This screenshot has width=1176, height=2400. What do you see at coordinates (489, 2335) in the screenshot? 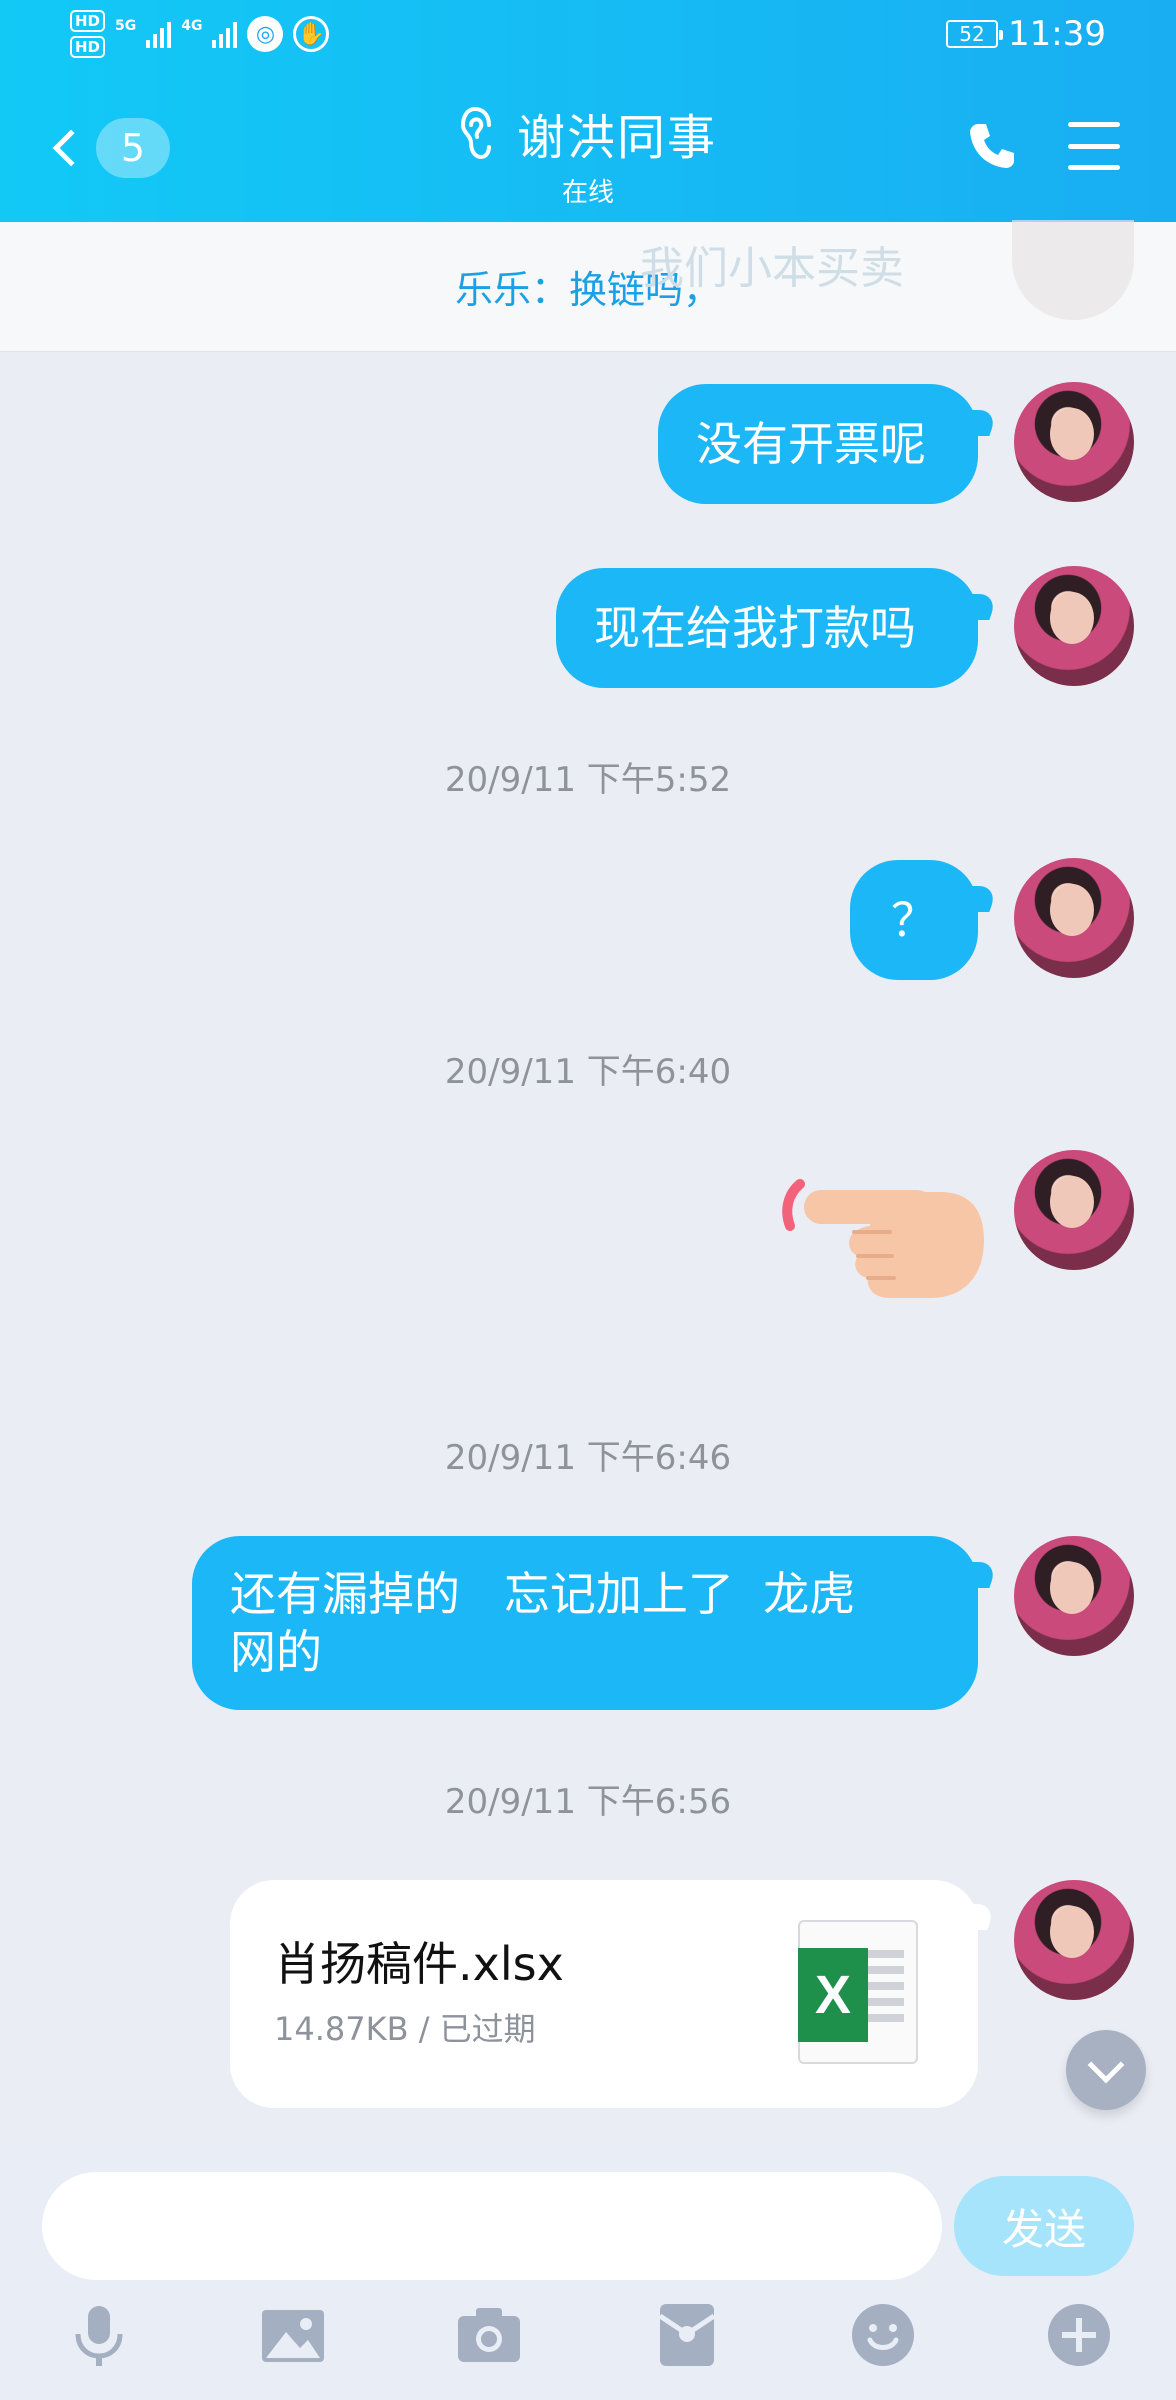
I see `camera-icon` at bounding box center [489, 2335].